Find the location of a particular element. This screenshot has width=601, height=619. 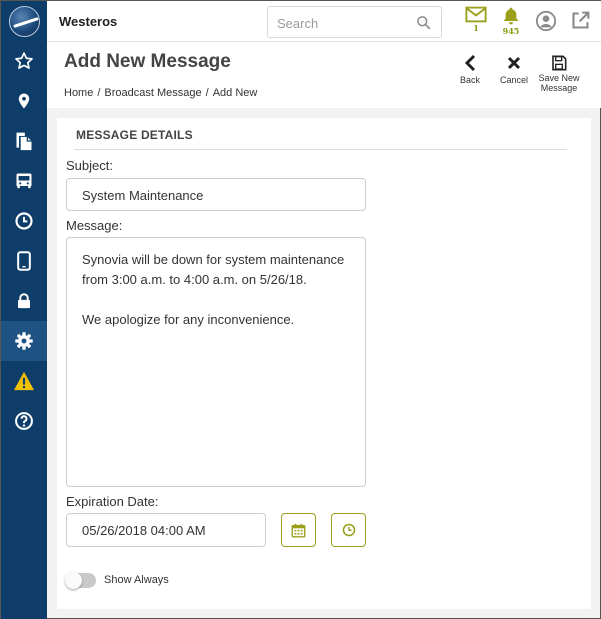

subject-field: System Maintenance is located at coordinates (216, 194).